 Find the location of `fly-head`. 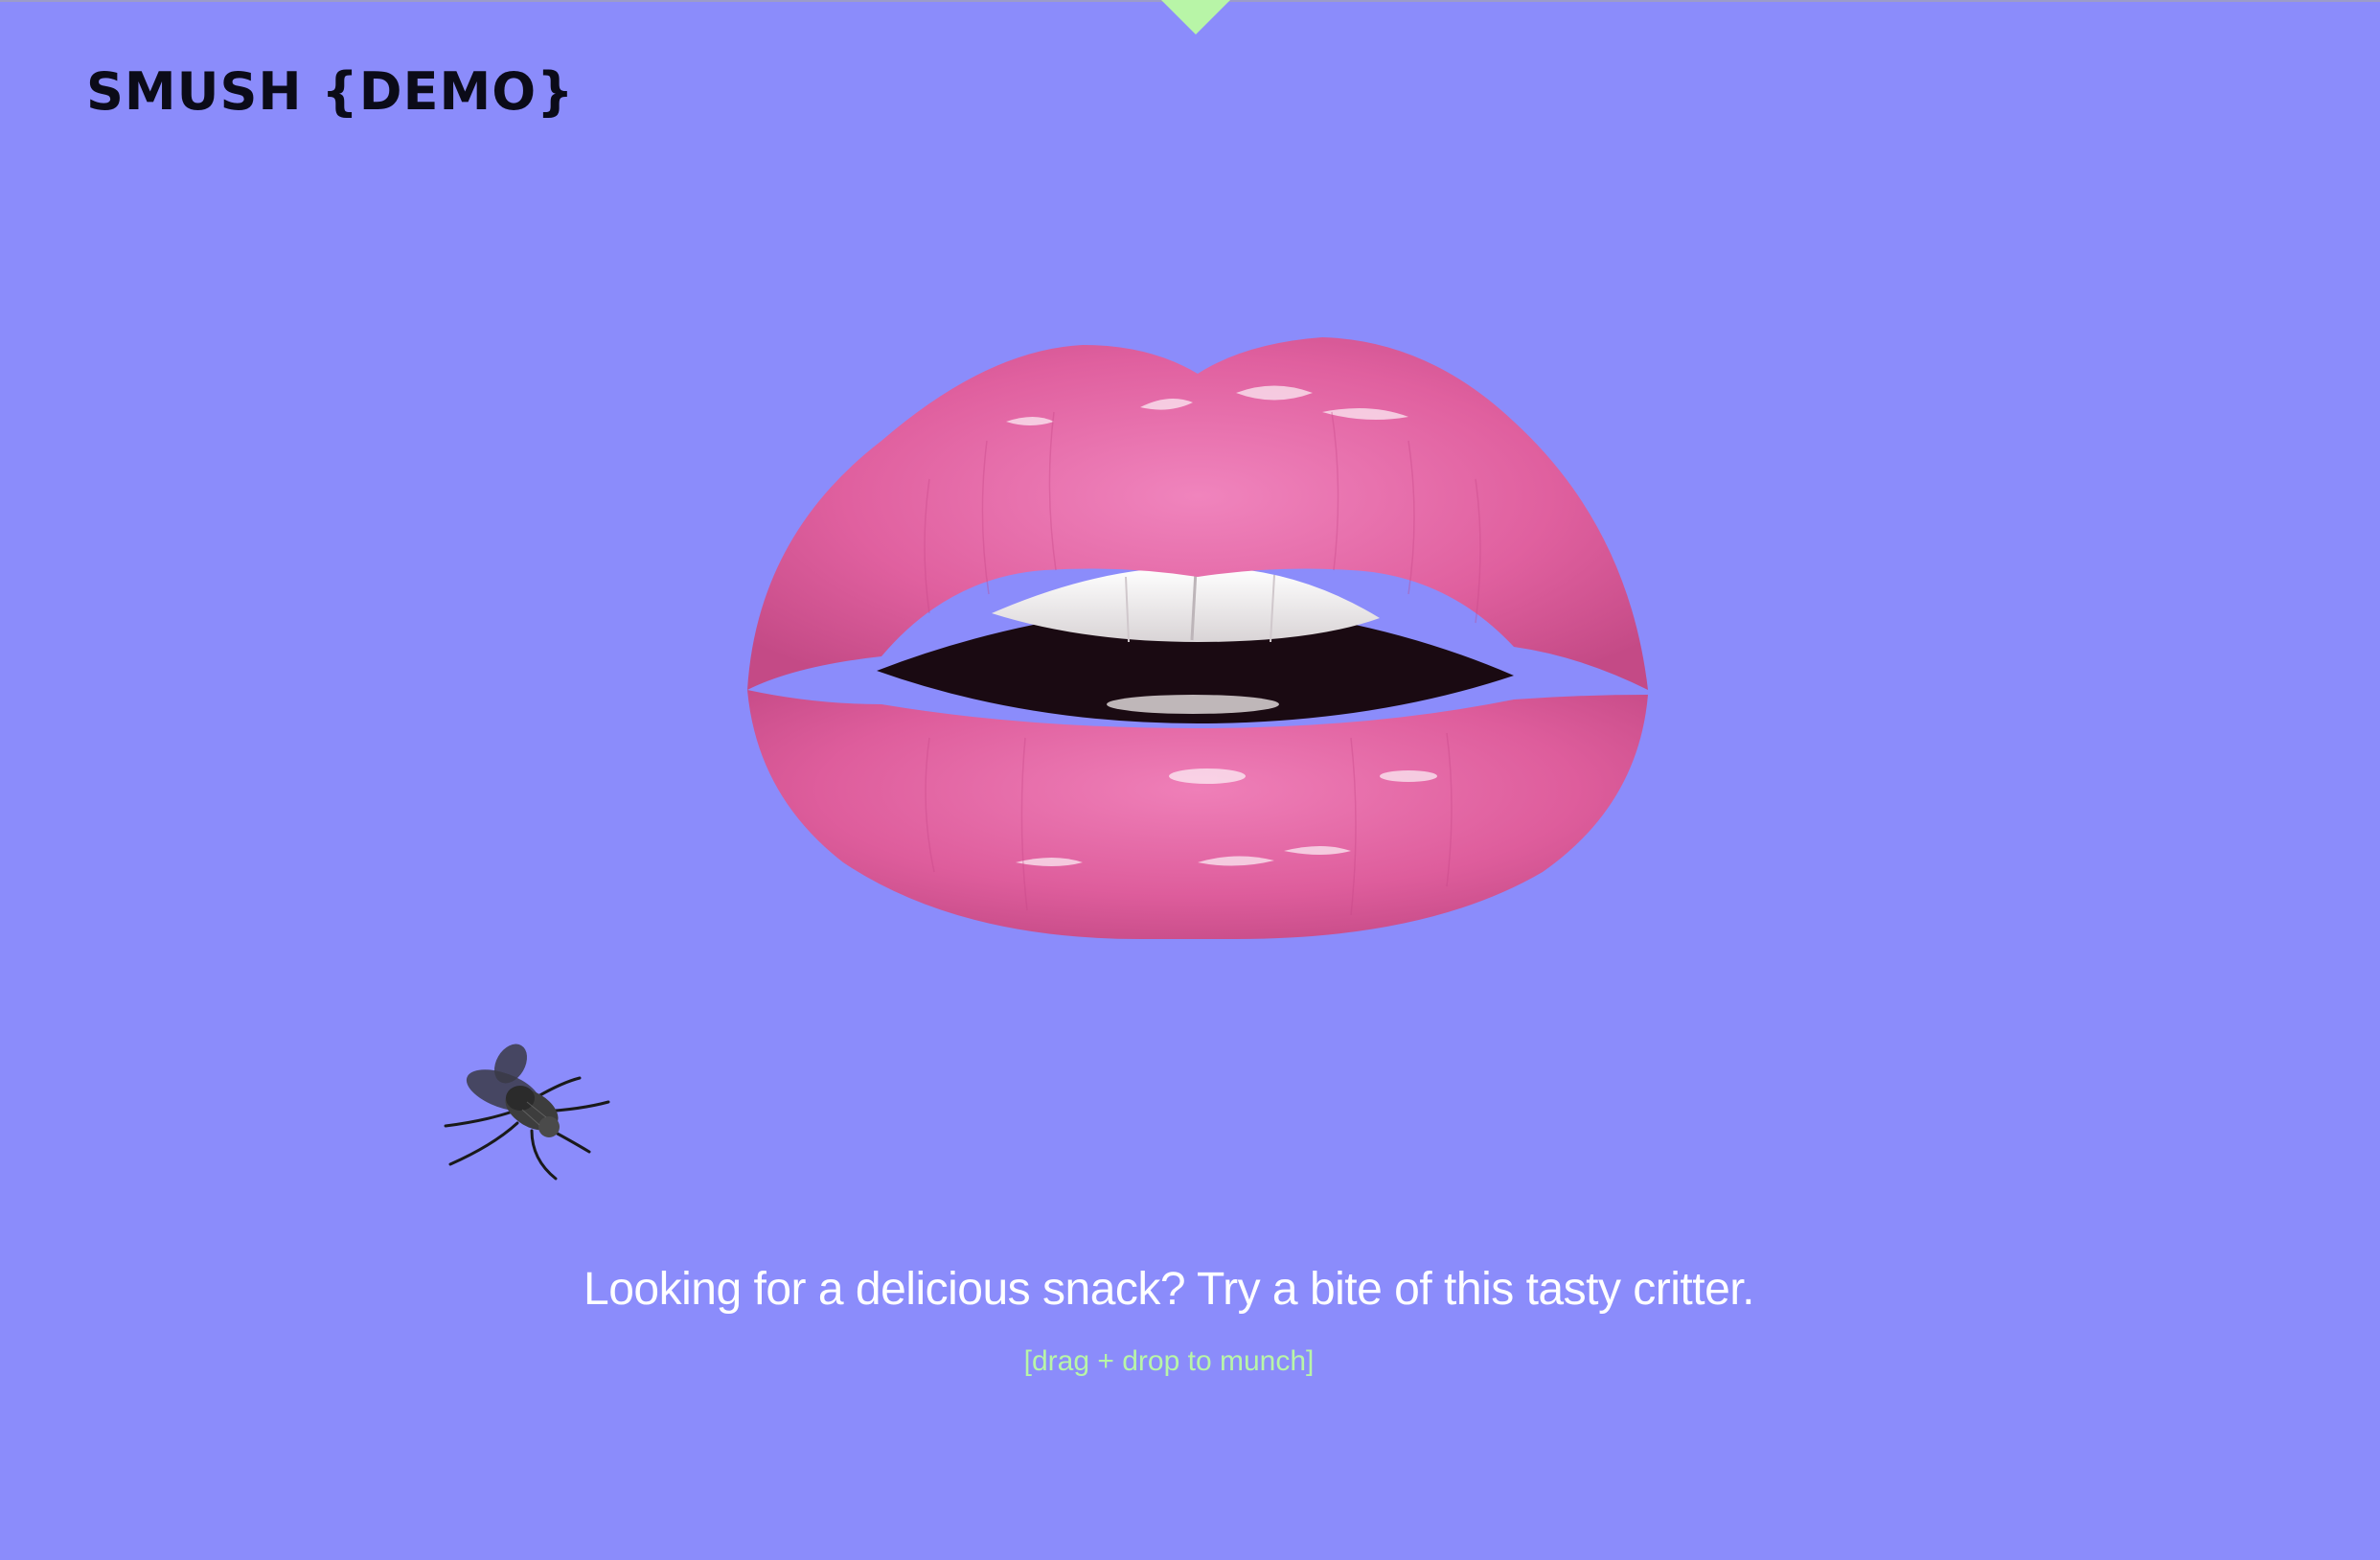

fly-head is located at coordinates (549, 1127).